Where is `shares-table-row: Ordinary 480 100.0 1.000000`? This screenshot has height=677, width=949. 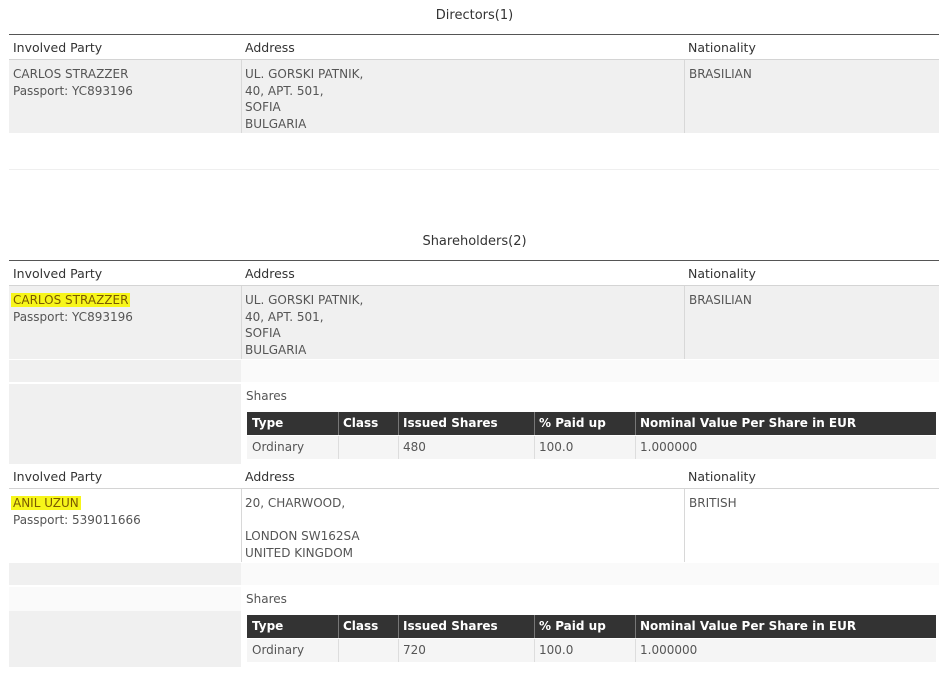 shares-table-row: Ordinary 480 100.0 1.000000 is located at coordinates (591, 447).